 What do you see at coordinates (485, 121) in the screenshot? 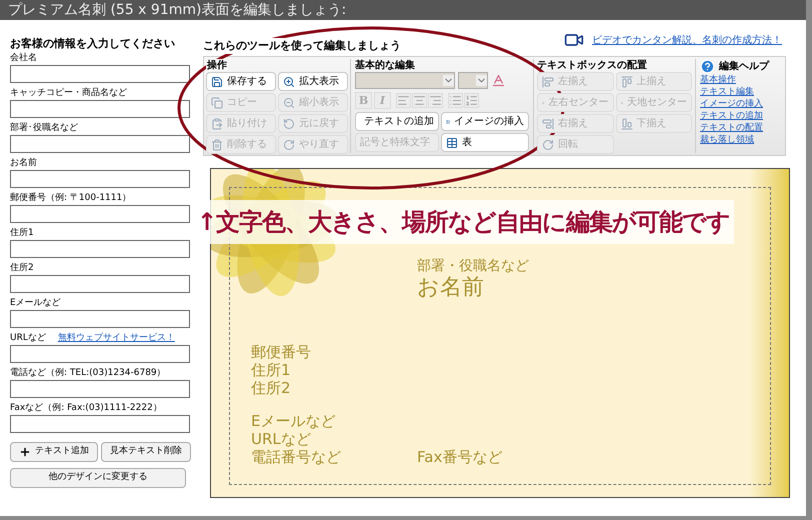
I see `toolbar-button: イメージの挿入` at bounding box center [485, 121].